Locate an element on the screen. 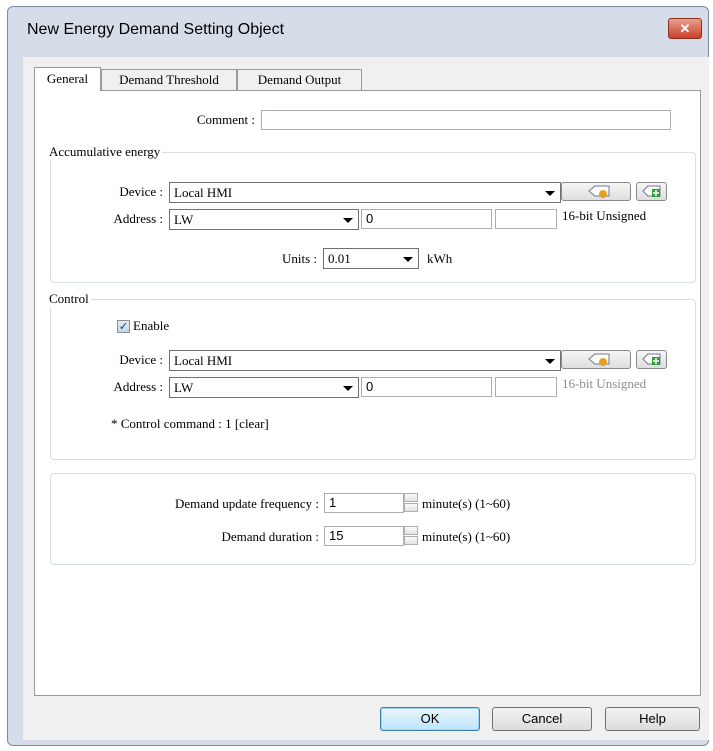 The height and width of the screenshot is (751, 713). ctl-address-extra-input is located at coordinates (526, 387).